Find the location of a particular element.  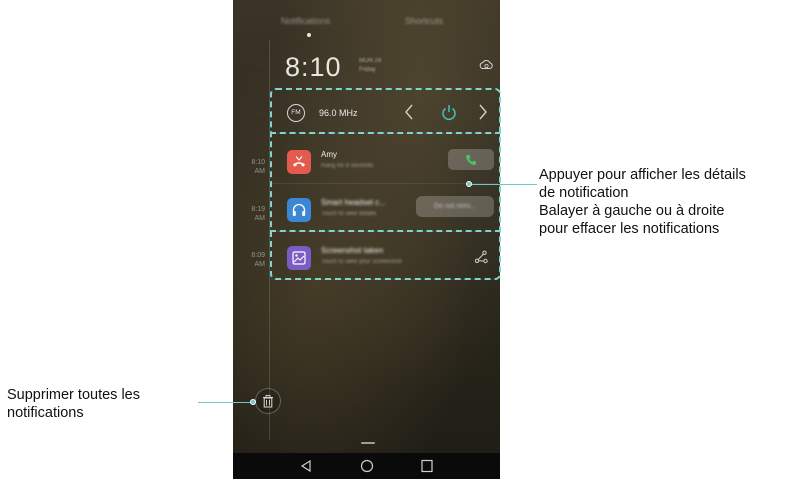

callout-line: pour effacer les notifications is located at coordinates (629, 229).